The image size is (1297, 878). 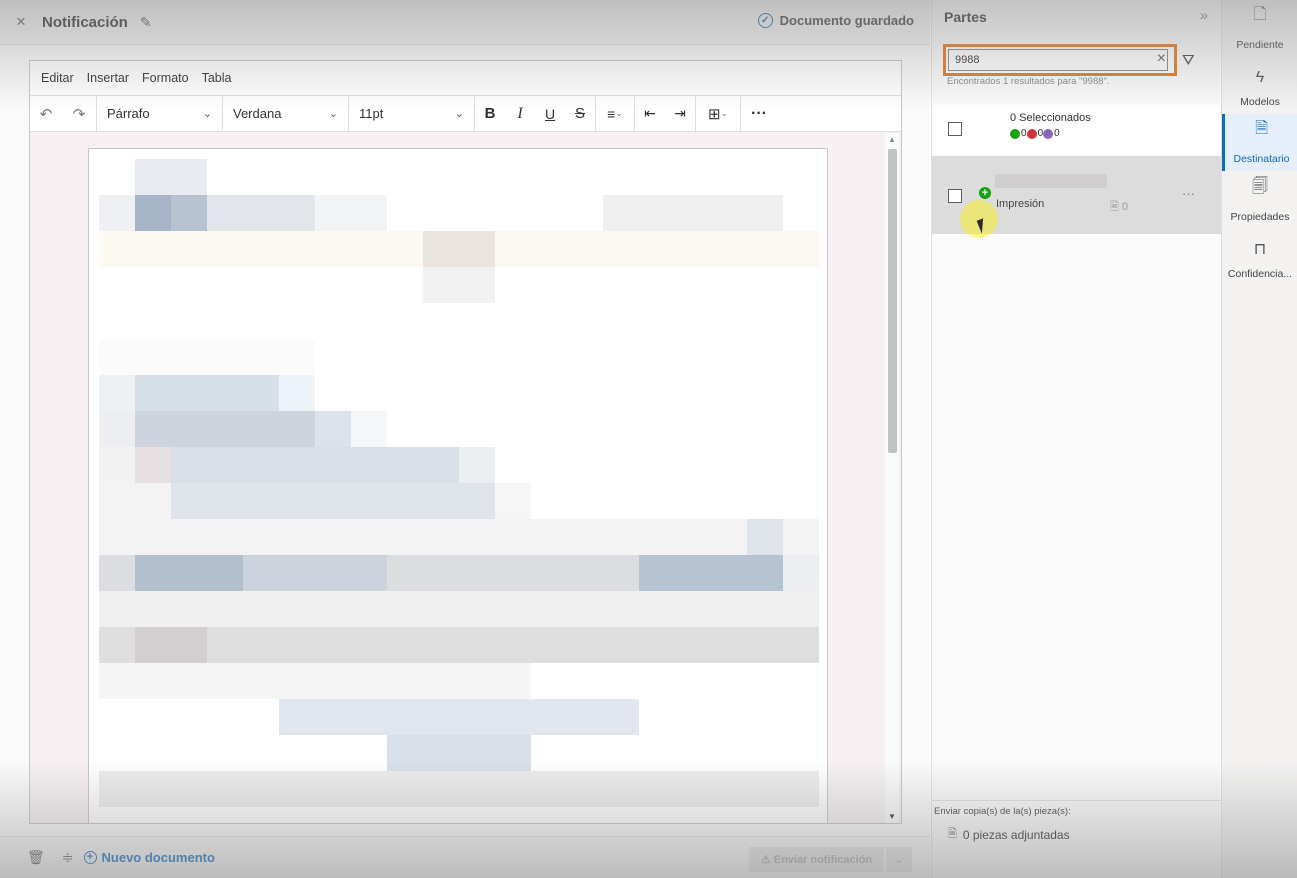 What do you see at coordinates (57, 78) in the screenshot?
I see `menu-edit: Editar` at bounding box center [57, 78].